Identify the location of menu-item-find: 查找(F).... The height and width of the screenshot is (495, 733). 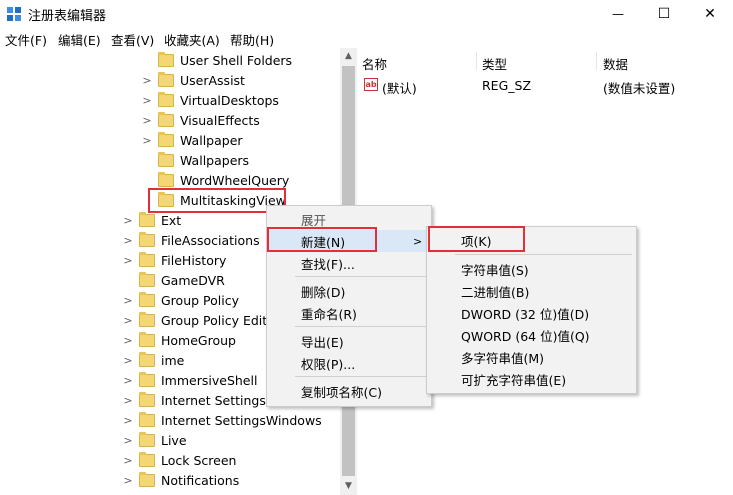
(349, 263).